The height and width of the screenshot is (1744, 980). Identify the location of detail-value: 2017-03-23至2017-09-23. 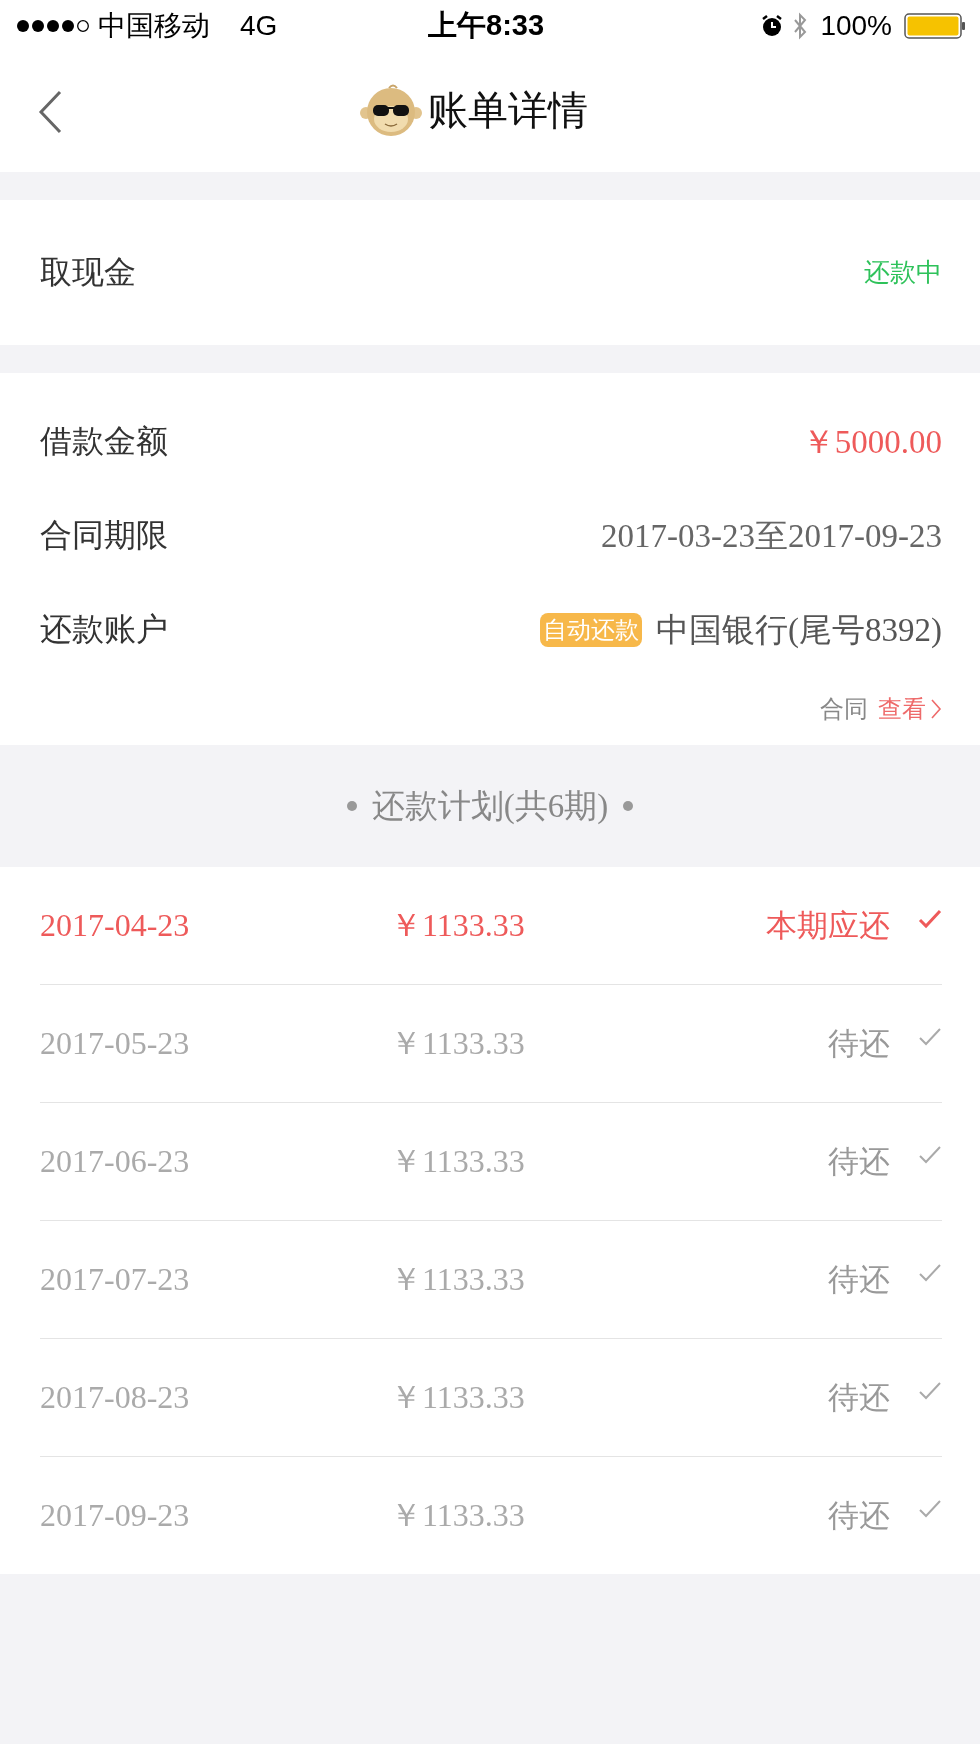
(771, 536).